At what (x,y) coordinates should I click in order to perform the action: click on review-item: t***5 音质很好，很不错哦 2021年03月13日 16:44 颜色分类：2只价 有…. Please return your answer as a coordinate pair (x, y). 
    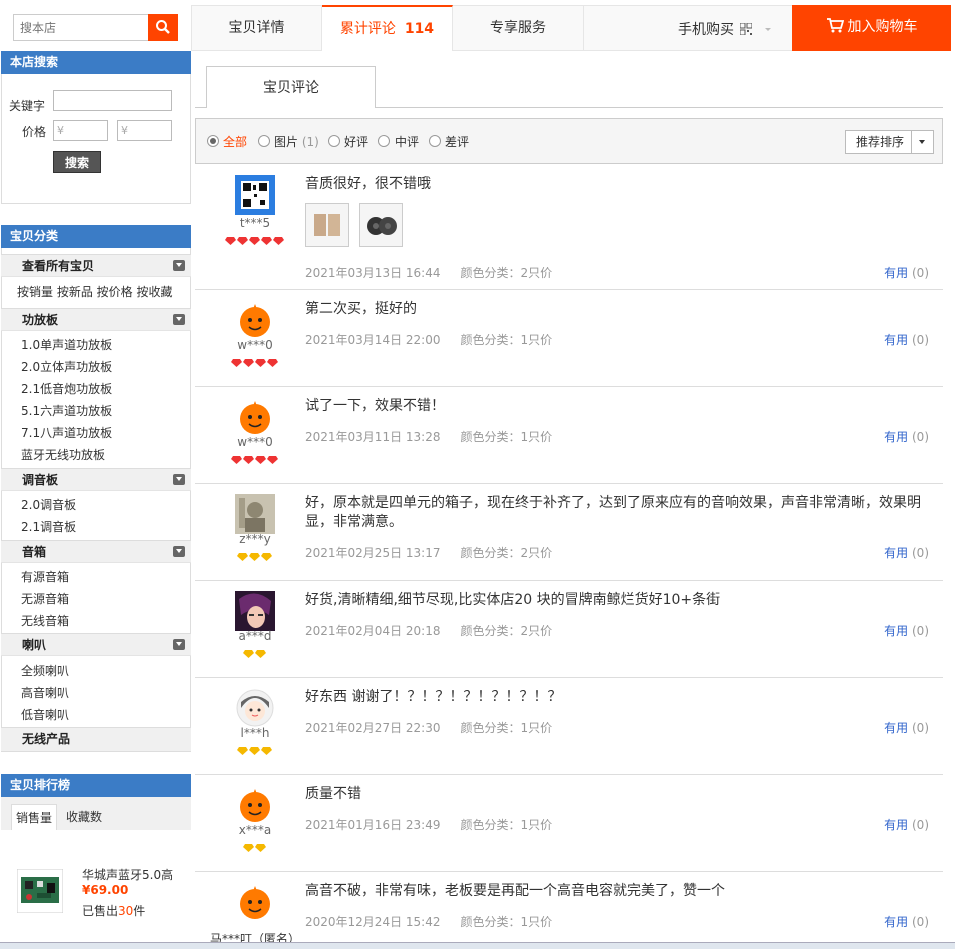
    Looking at the image, I should click on (569, 227).